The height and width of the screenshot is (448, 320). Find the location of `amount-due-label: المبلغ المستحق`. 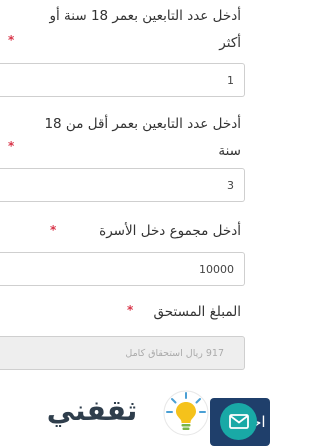

amount-due-label: المبلغ المستحق is located at coordinates (197, 312).